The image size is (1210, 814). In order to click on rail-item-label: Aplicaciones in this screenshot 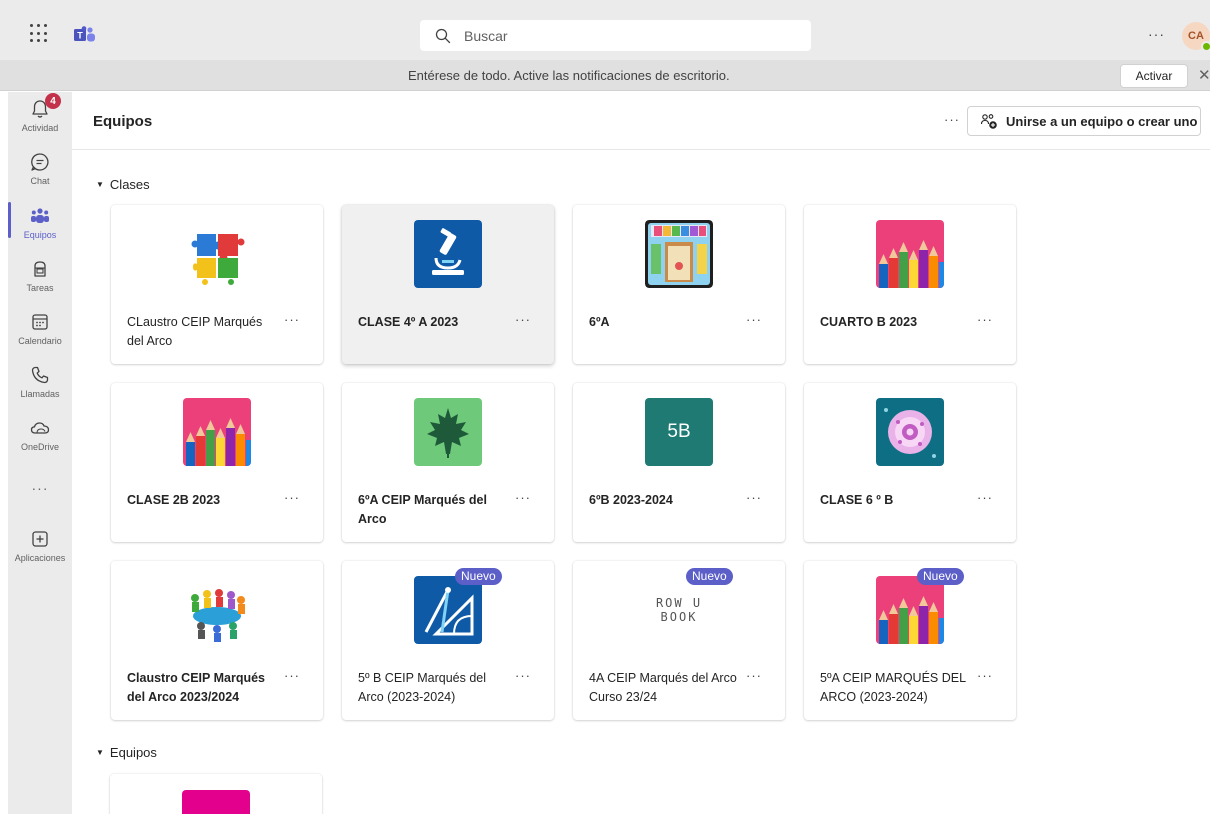, I will do `click(40, 558)`.